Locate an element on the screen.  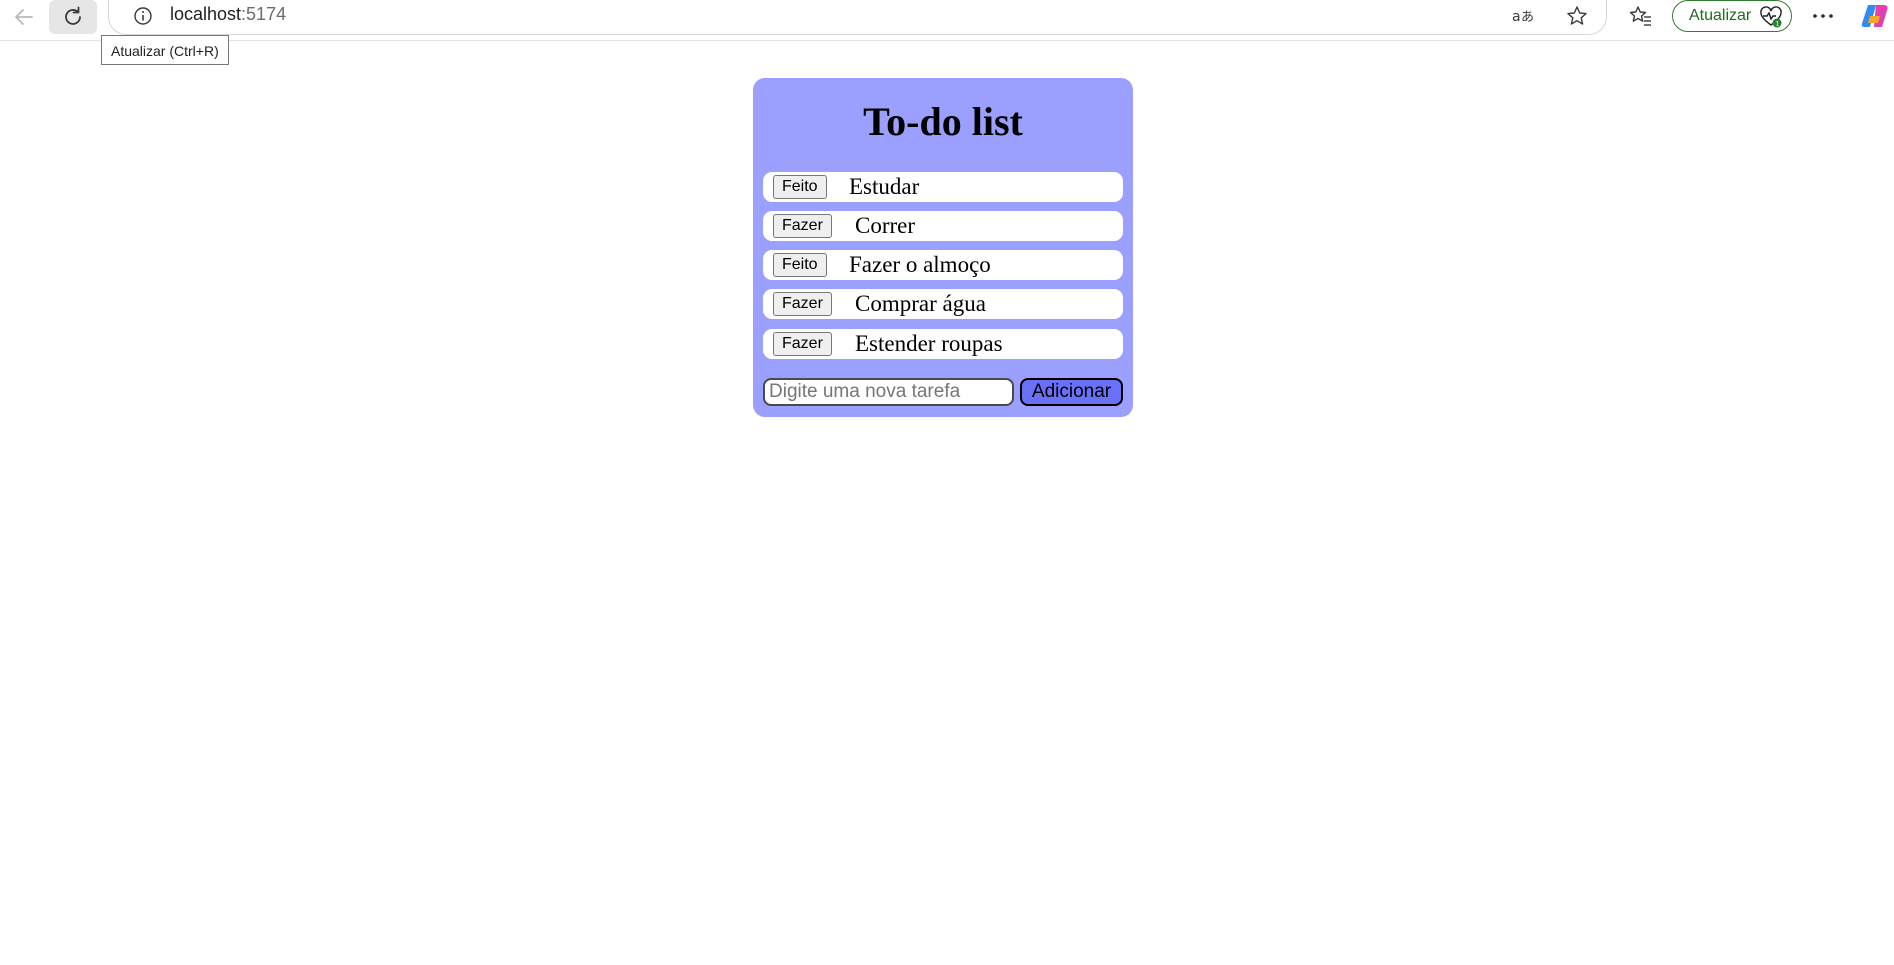
refresh-icon is located at coordinates (73, 15).